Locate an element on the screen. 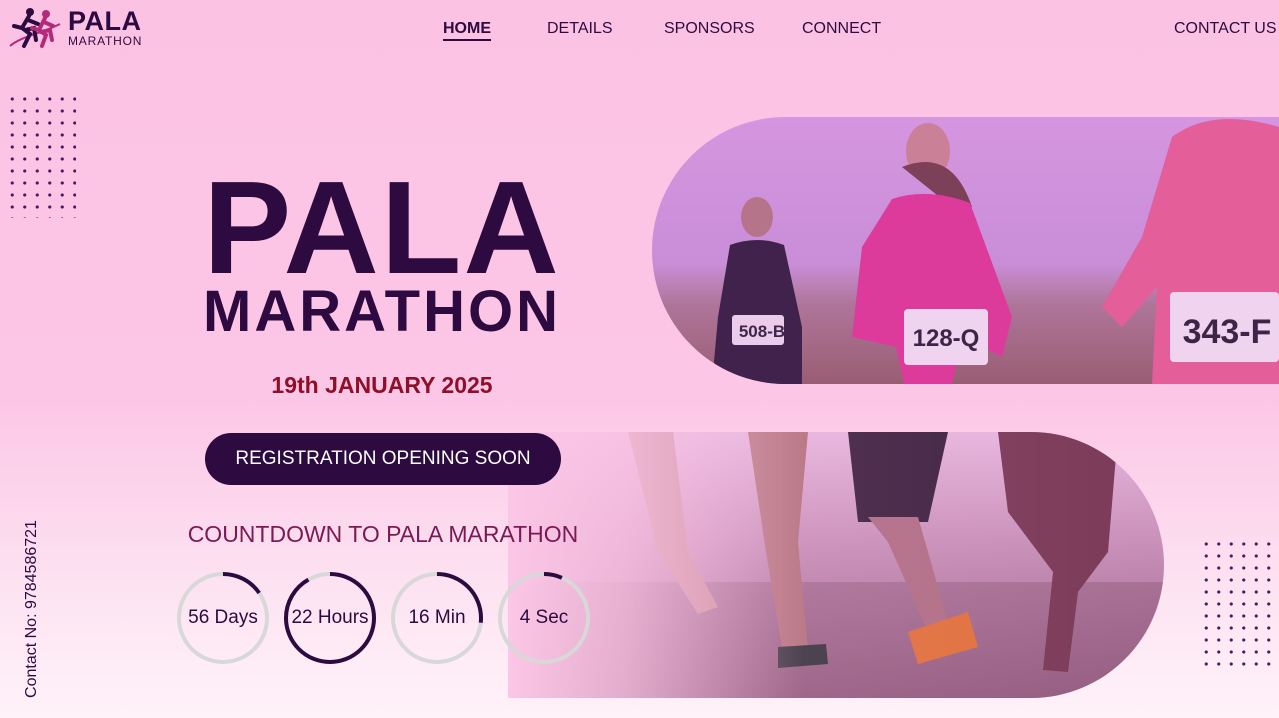 The width and height of the screenshot is (1279, 718). registration-button: REGISTRATION OPENING SOON is located at coordinates (383, 459).